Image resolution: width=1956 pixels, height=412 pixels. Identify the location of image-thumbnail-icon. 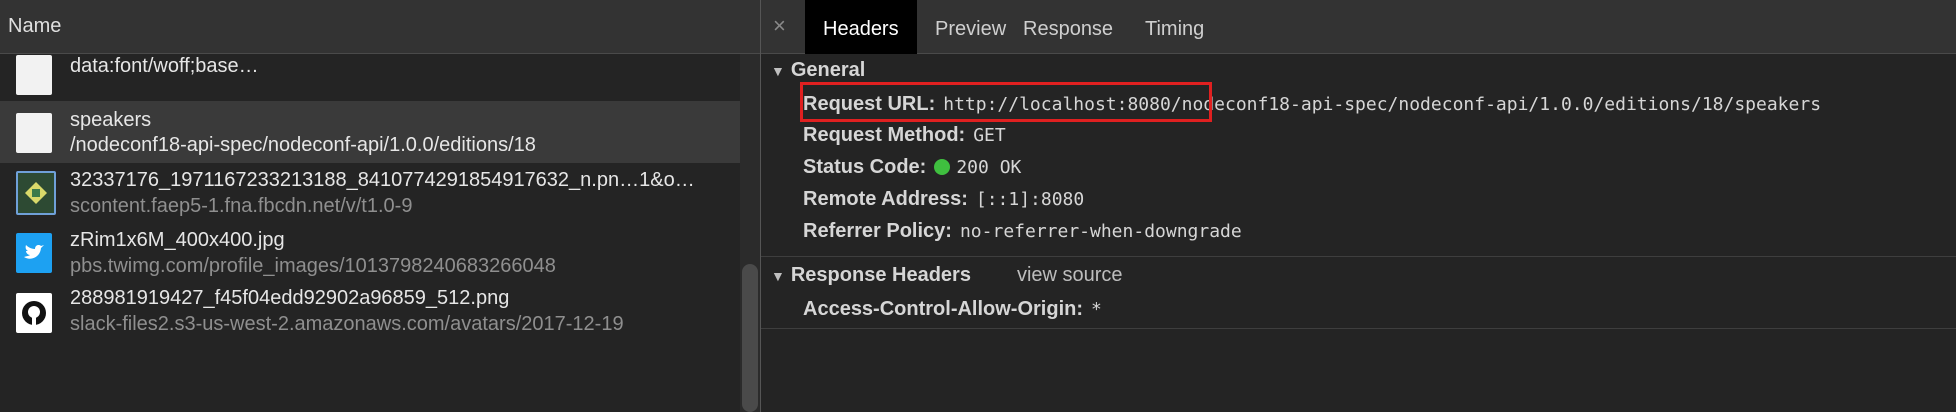
(36, 193).